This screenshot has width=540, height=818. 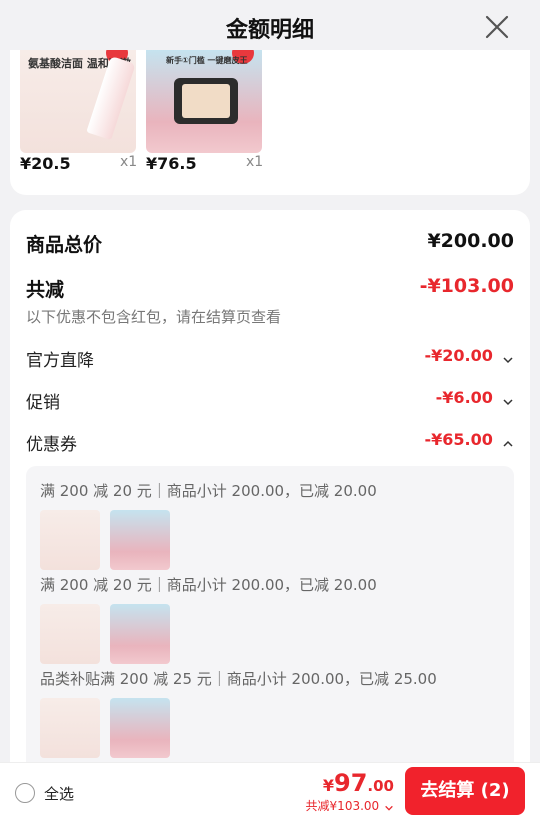 I want to click on discount-label: 官方直降, so click(x=60, y=361).